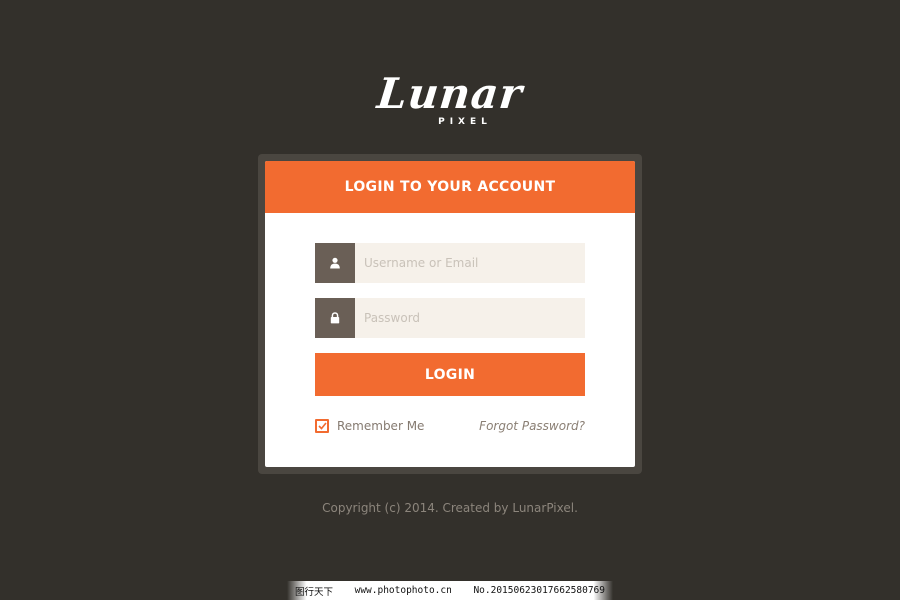 The height and width of the screenshot is (600, 900). Describe the element at coordinates (532, 426) in the screenshot. I see `forgot-password-link: Forgot Password?` at that location.